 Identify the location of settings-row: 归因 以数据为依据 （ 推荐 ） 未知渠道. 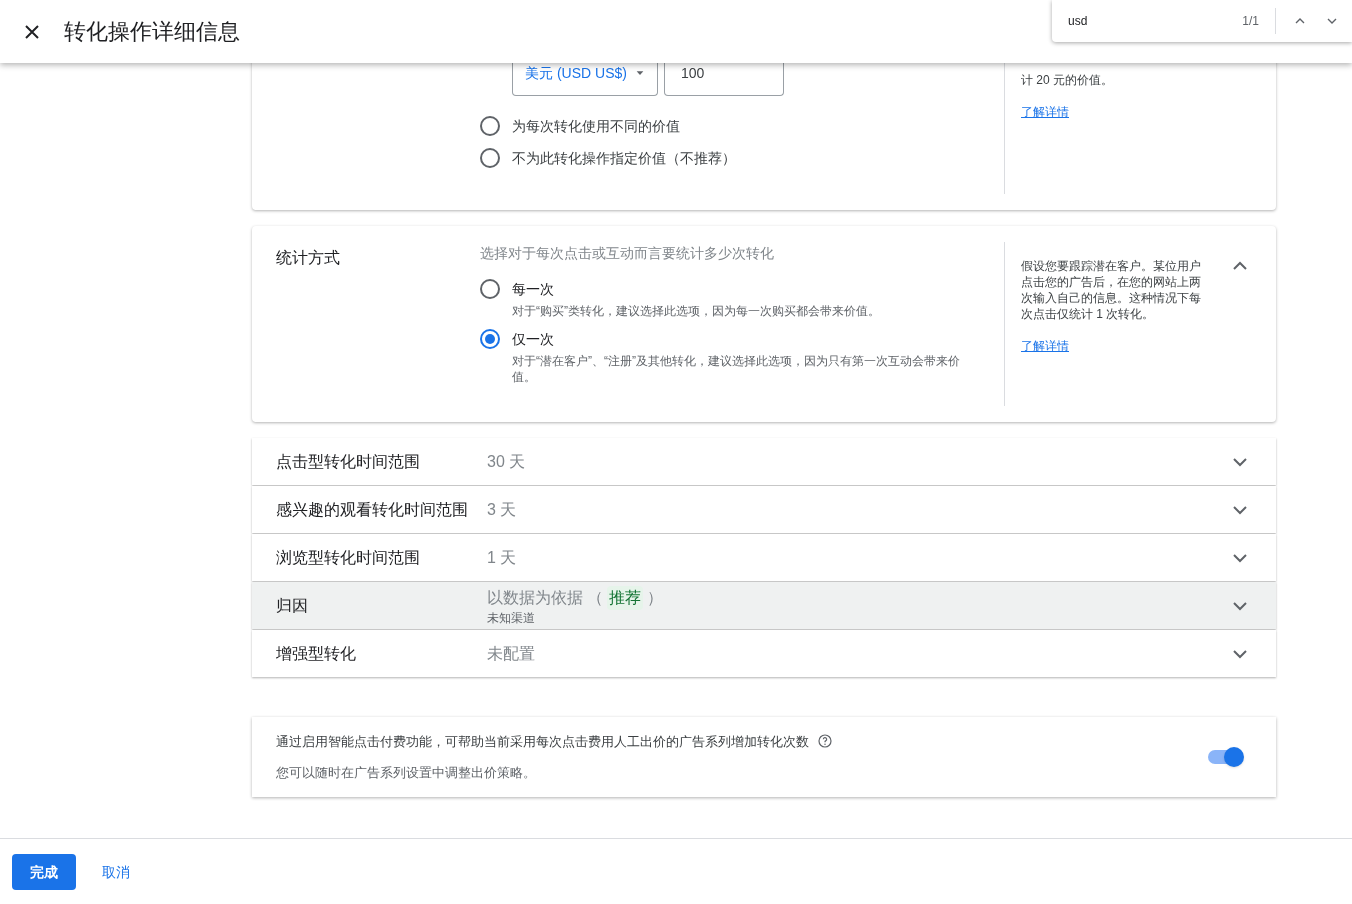
(764, 605).